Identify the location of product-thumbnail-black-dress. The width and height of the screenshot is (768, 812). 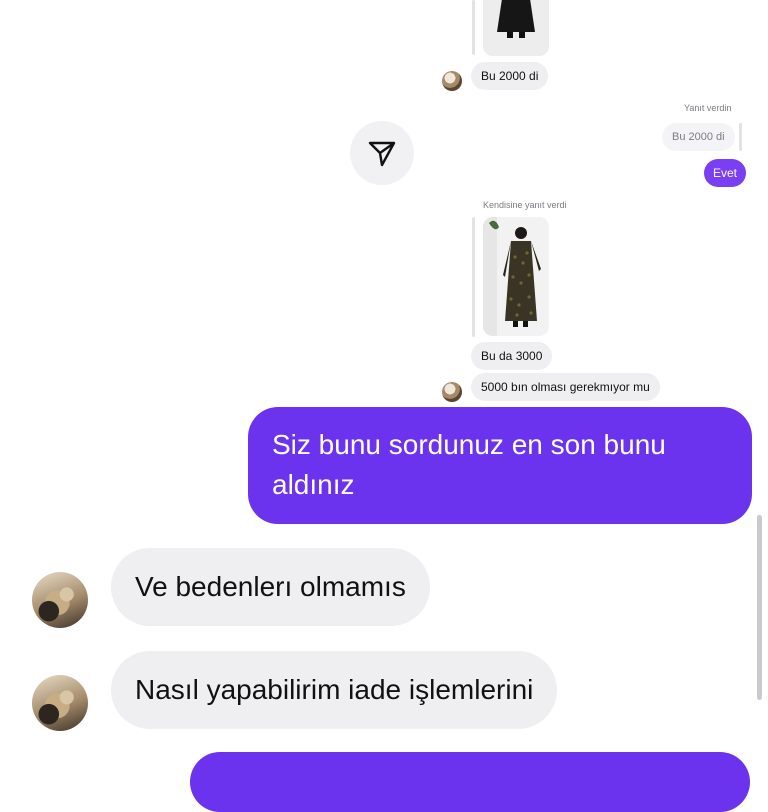
(516, 28).